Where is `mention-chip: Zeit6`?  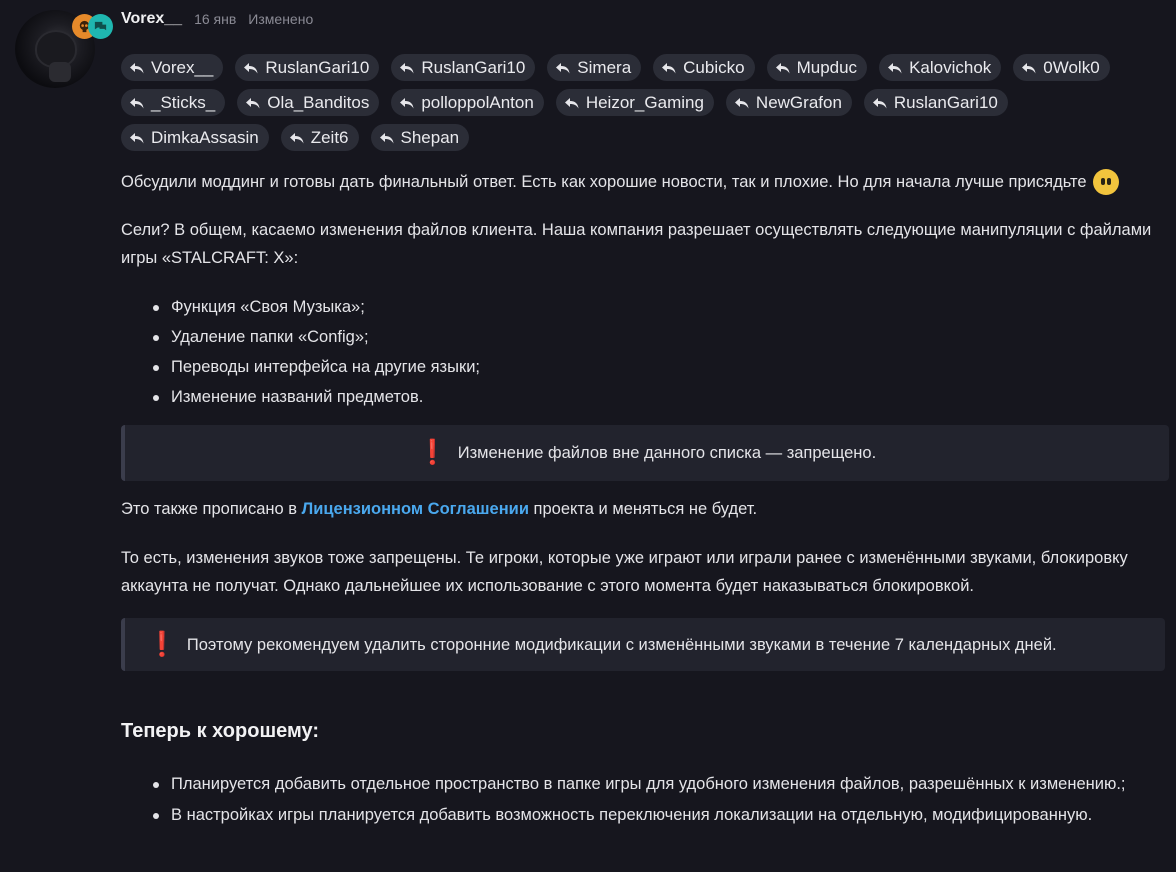
mention-chip: Zeit6 is located at coordinates (319, 137).